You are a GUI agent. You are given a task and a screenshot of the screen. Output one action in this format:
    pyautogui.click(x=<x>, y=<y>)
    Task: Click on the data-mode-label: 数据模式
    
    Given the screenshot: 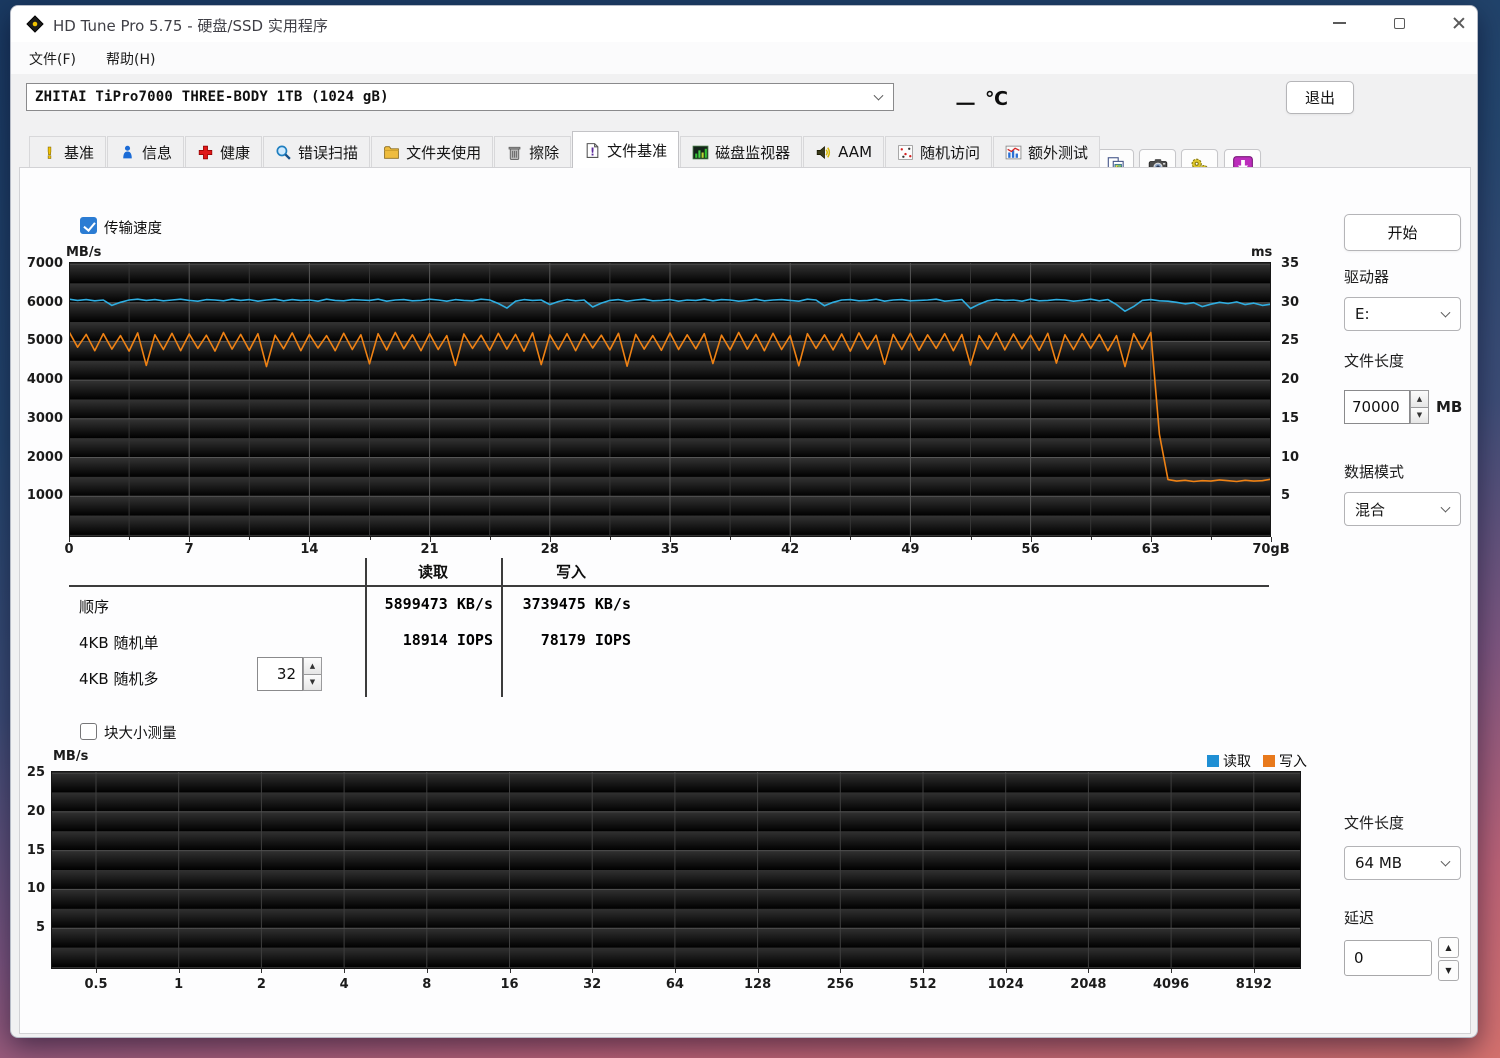 What is the action you would take?
    pyautogui.click(x=1374, y=472)
    